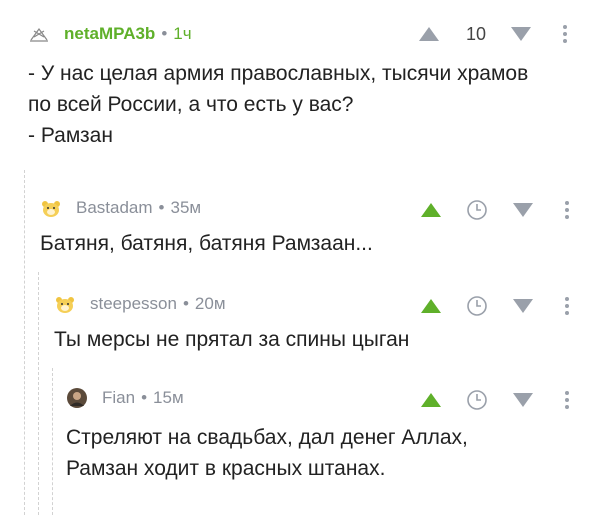  Describe the element at coordinates (118, 398) in the screenshot. I see `comment-author: Fian` at that location.